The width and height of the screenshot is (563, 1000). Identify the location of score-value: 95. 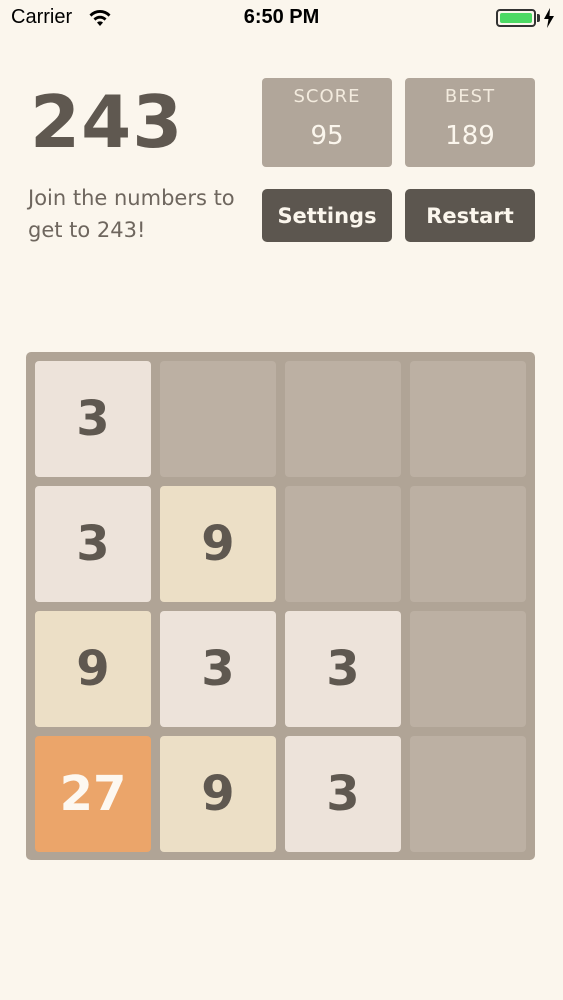
(327, 136).